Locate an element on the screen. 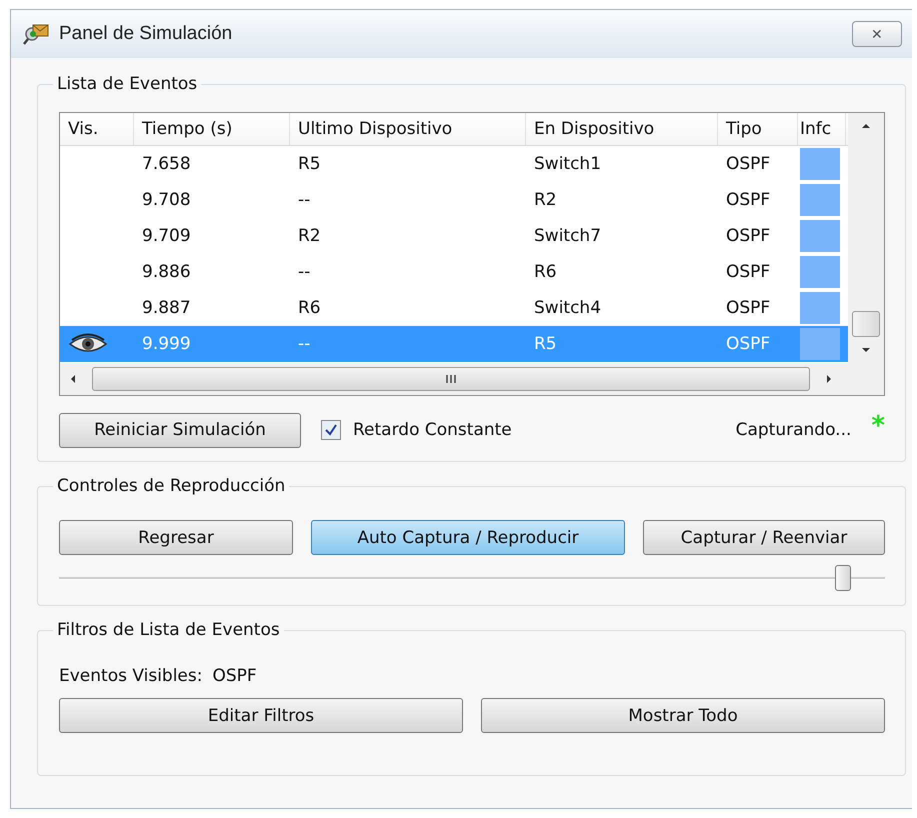  horizontal-scrollbar is located at coordinates (454, 379).